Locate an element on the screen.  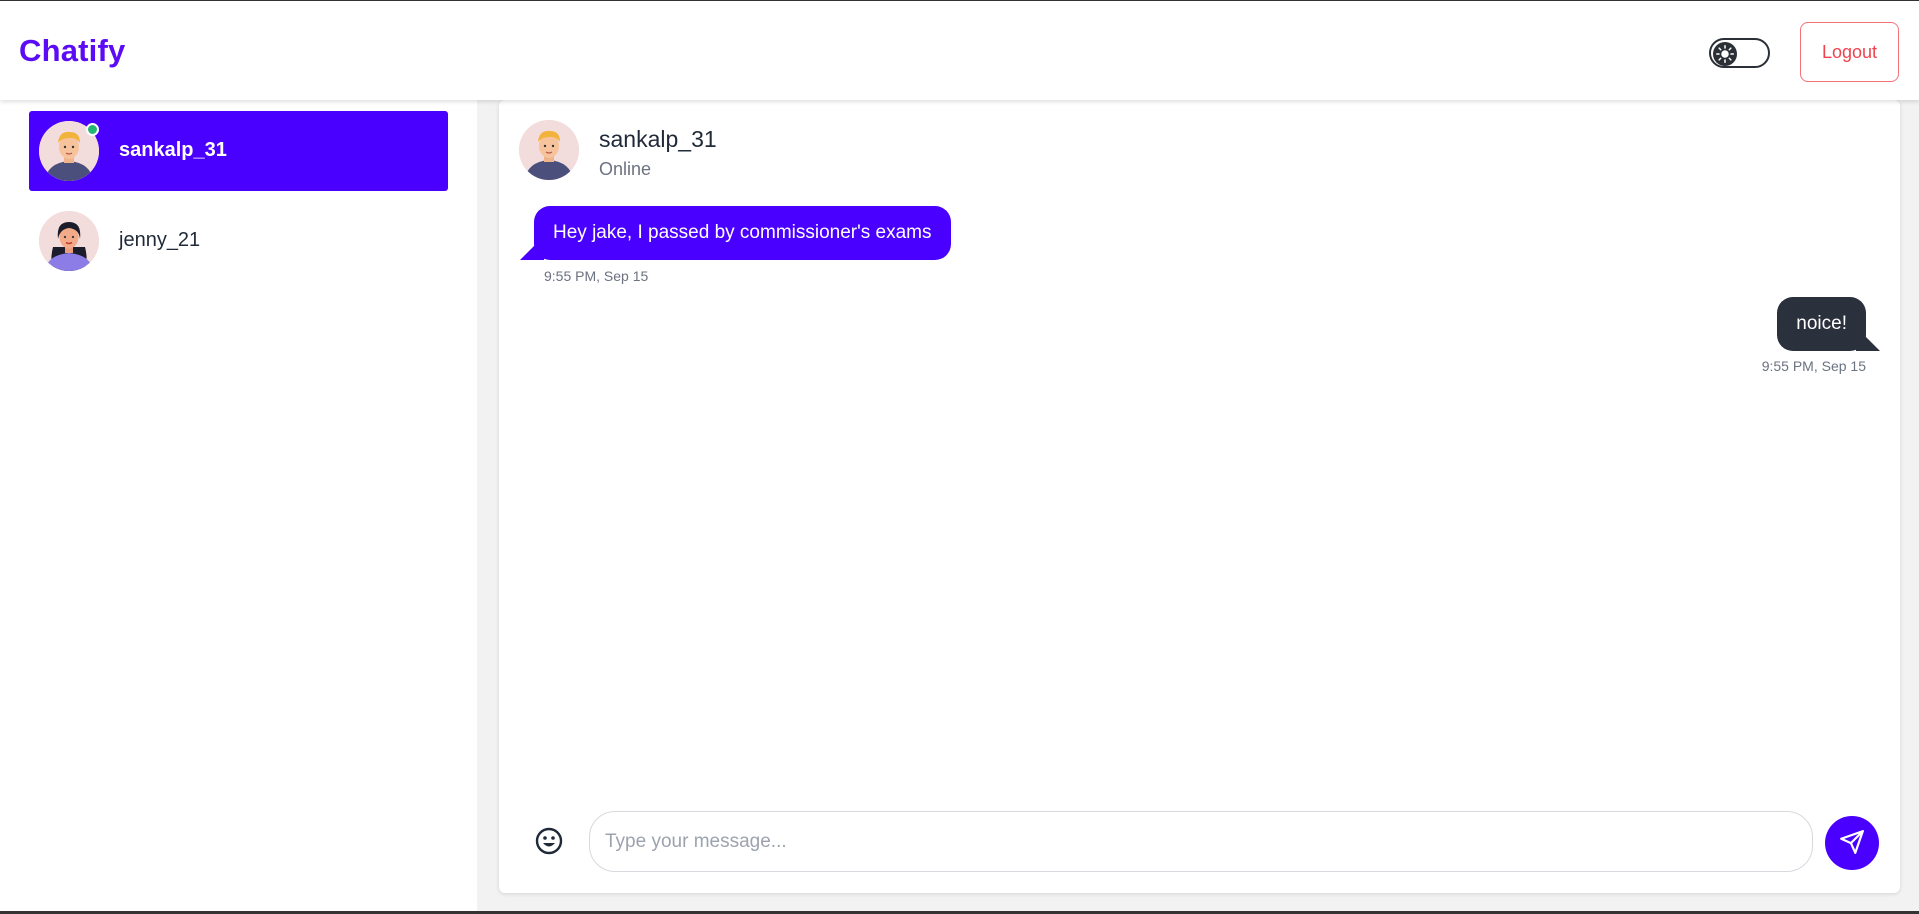
chat-header-avatar is located at coordinates (549, 150).